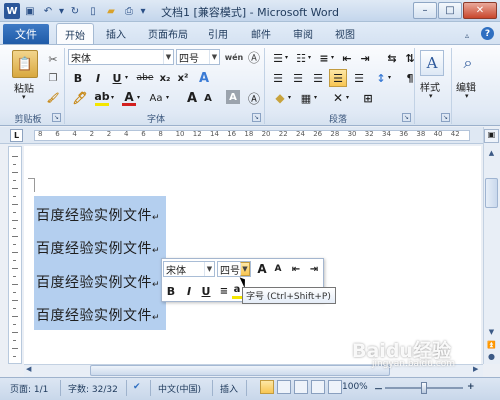 The width and height of the screenshot is (500, 400). Describe the element at coordinates (237, 291) in the screenshot. I see `mini-highlight-icon: a` at that location.